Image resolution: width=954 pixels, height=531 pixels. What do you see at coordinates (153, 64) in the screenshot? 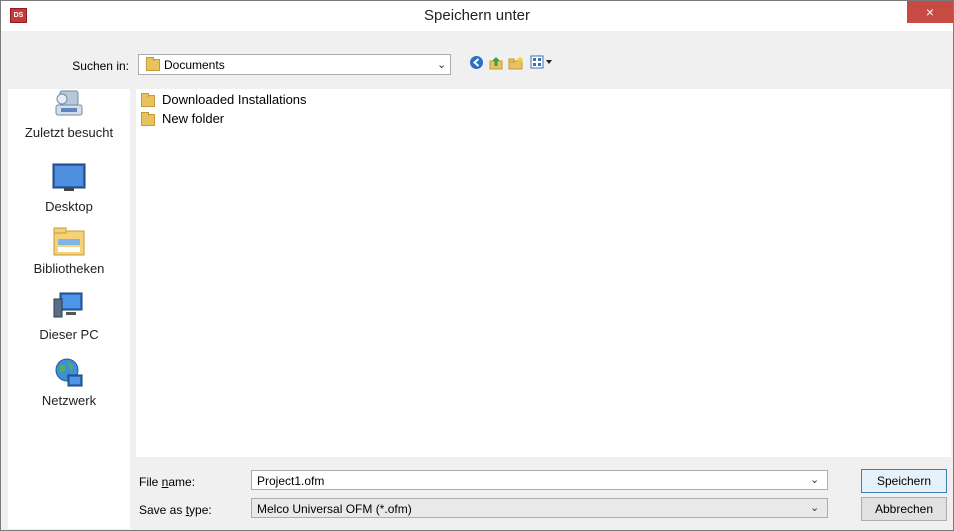
I see `documents-folder-icon` at bounding box center [153, 64].